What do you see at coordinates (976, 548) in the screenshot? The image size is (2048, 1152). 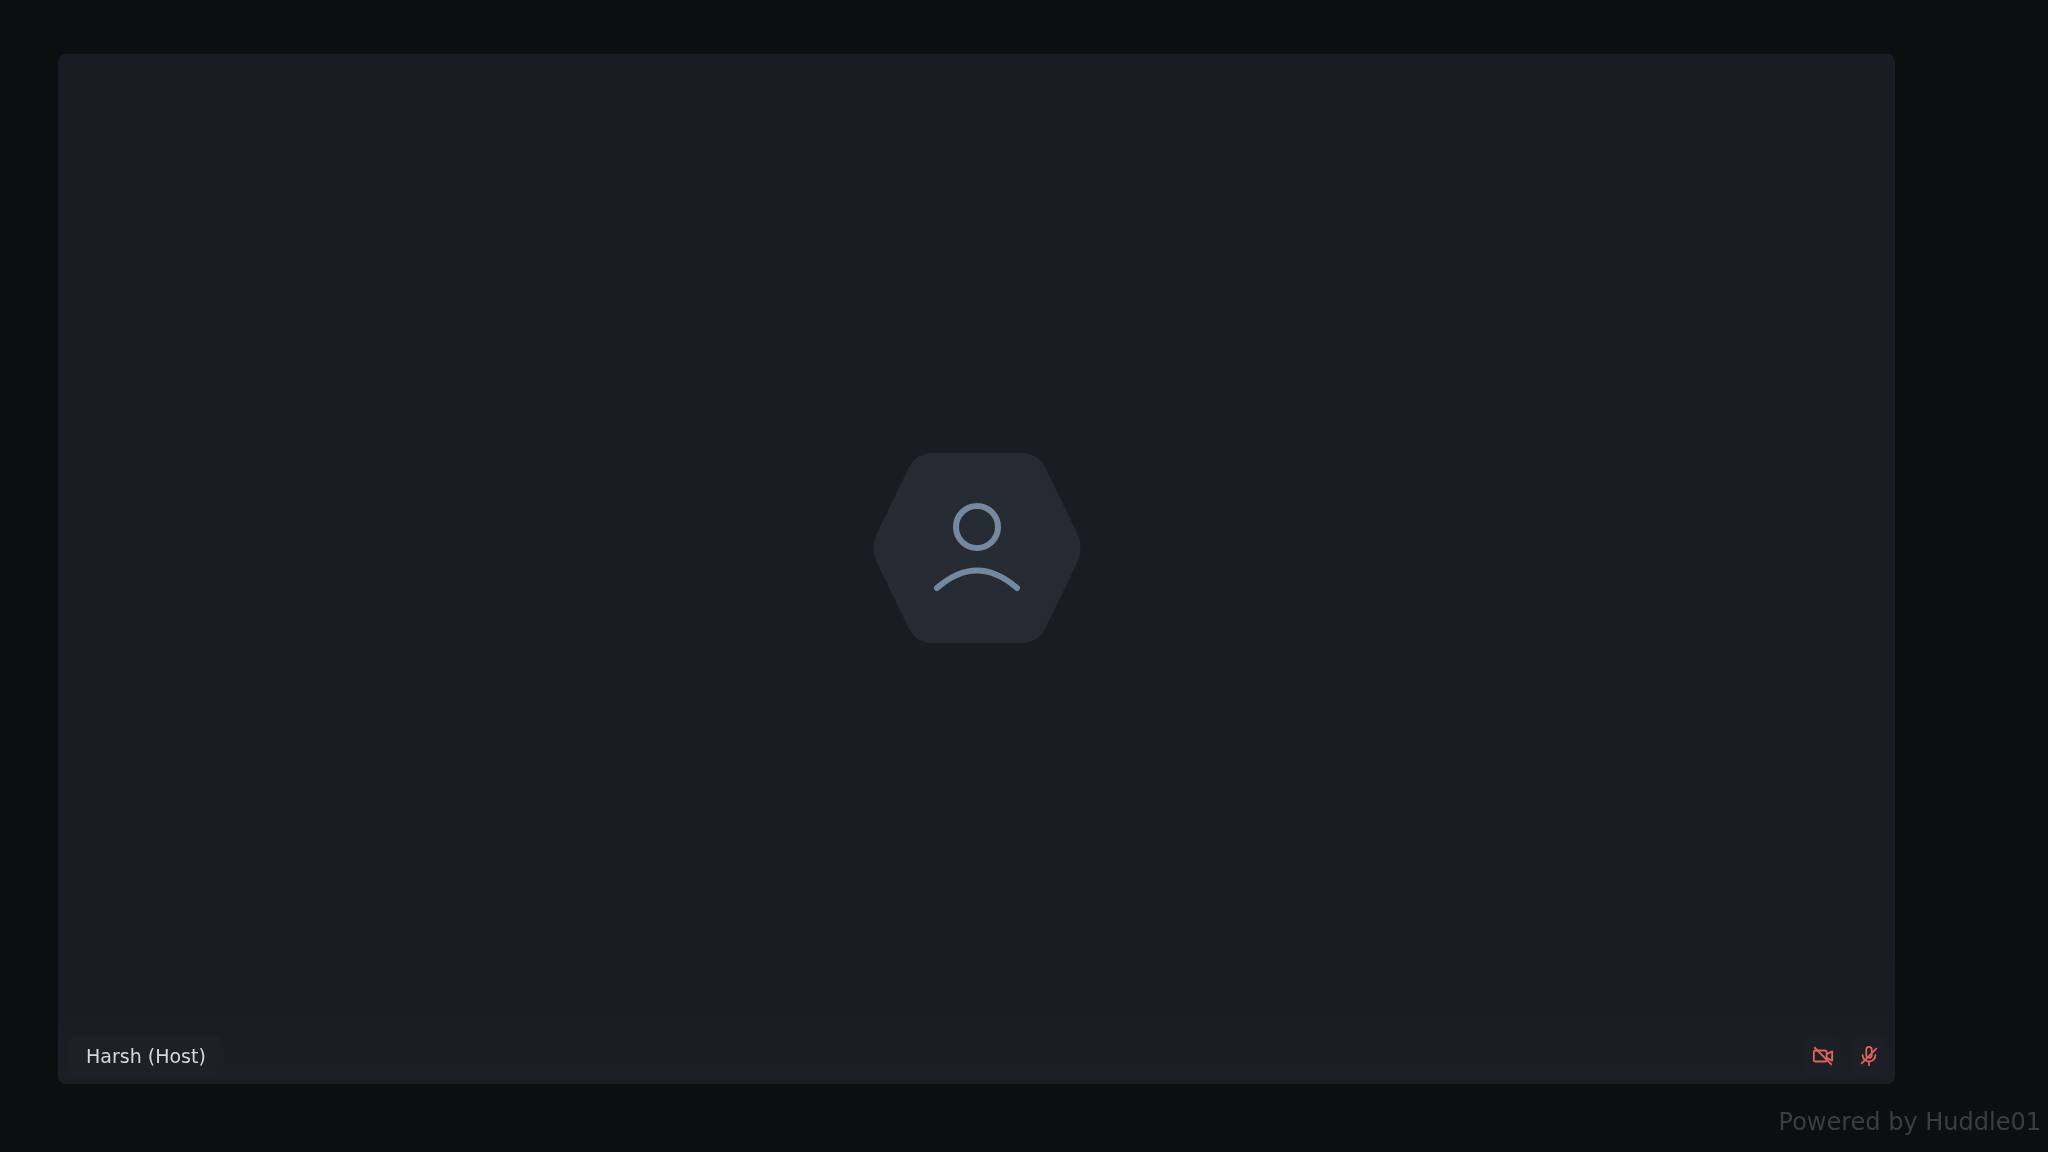 I see `avatar-icon` at bounding box center [976, 548].